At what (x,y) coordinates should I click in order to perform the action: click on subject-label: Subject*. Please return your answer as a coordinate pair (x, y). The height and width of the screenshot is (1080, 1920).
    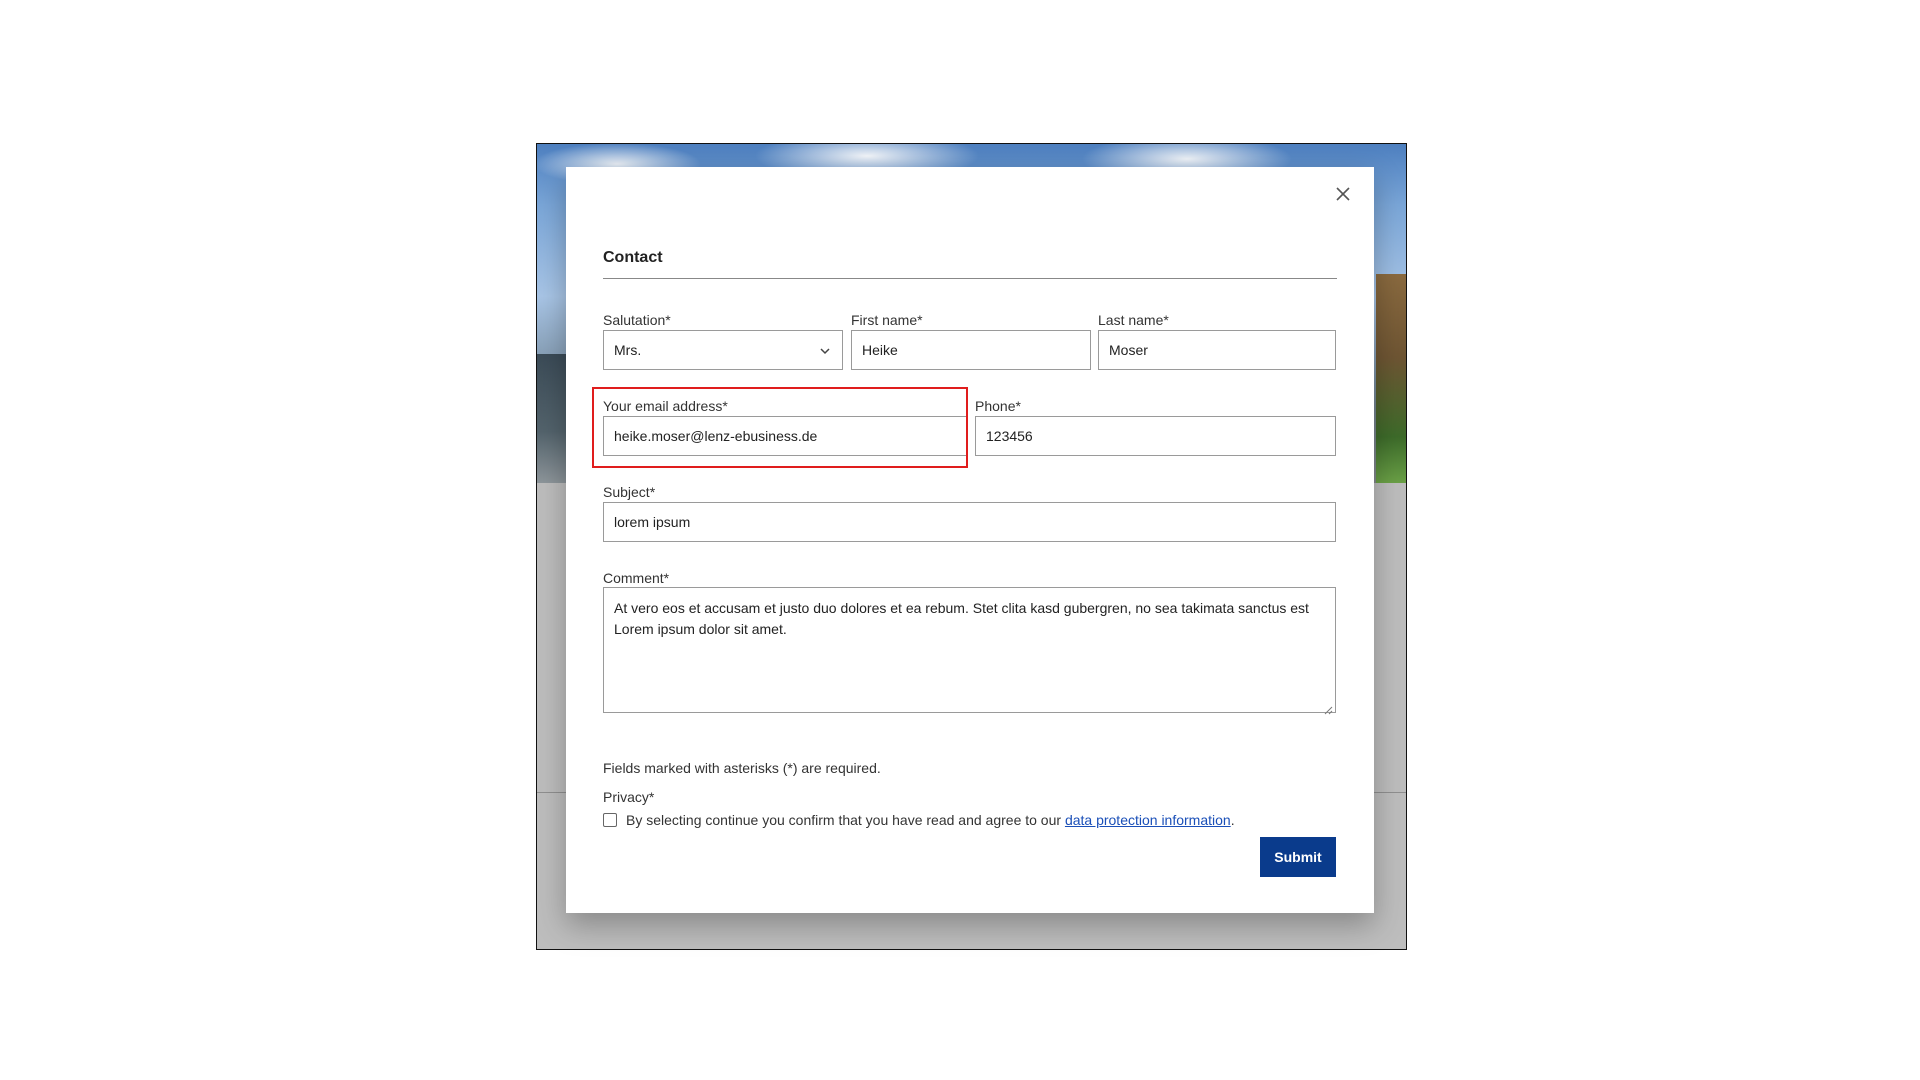
    Looking at the image, I should click on (629, 492).